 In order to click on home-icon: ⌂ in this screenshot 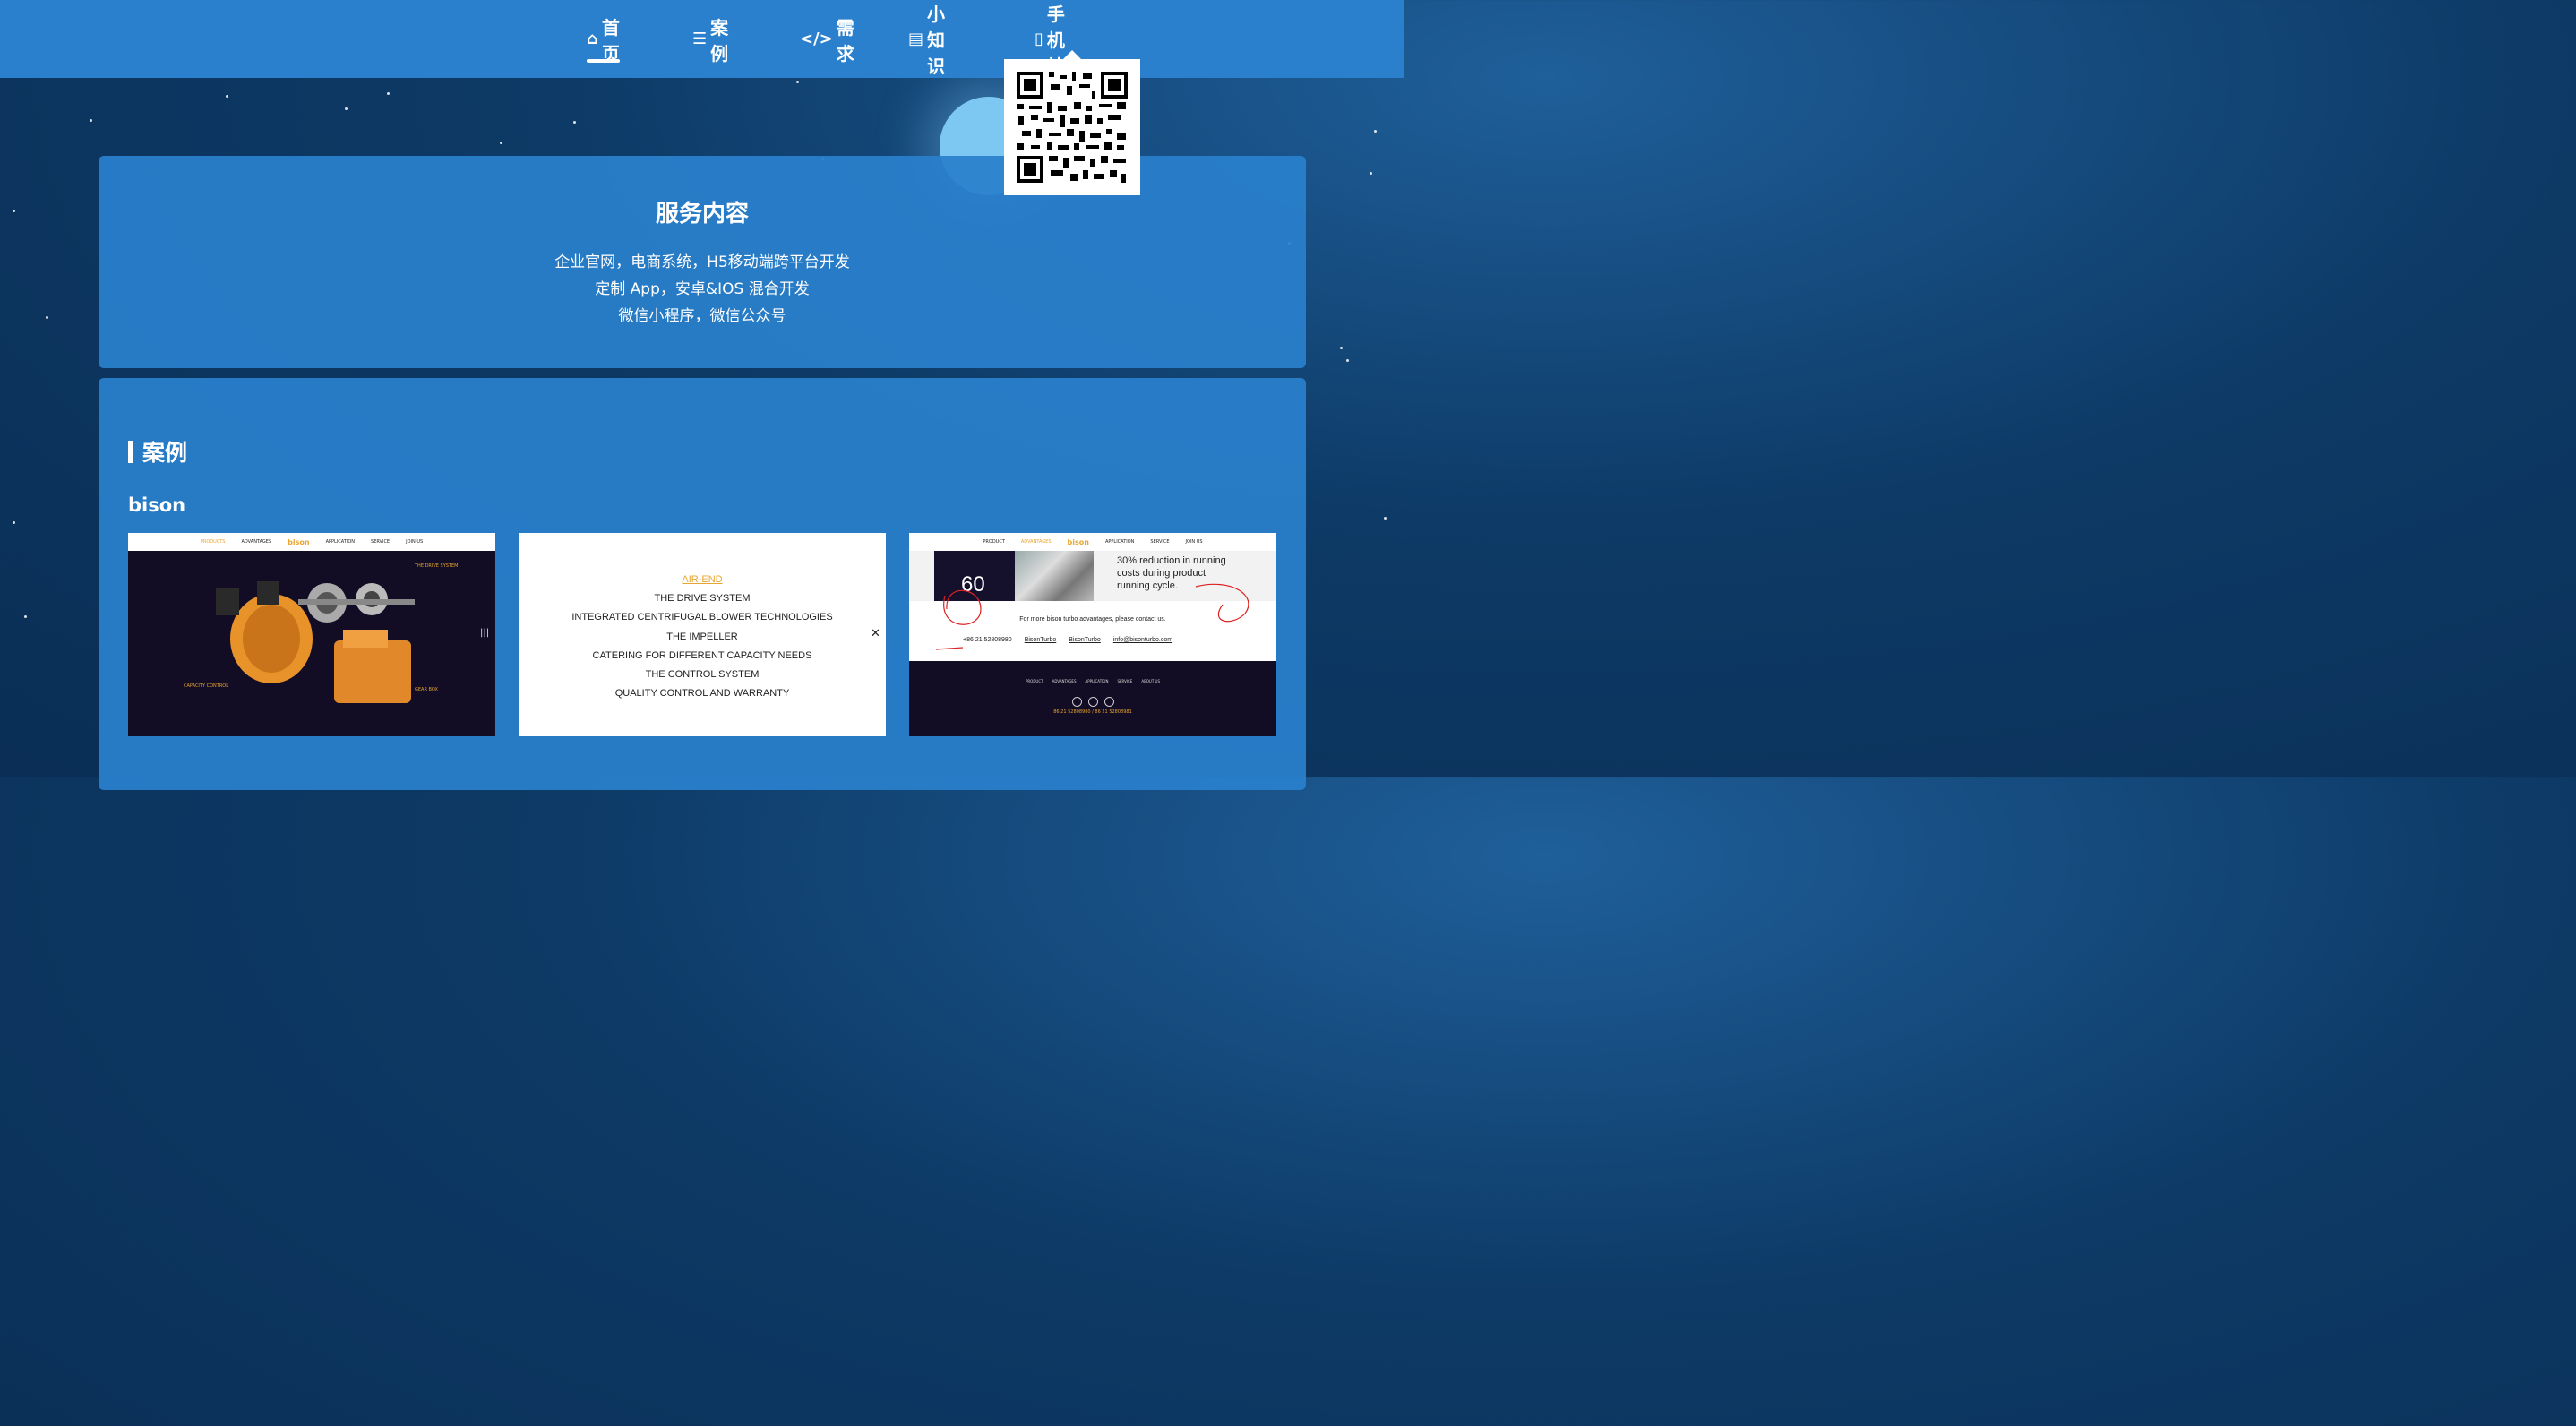, I will do `click(592, 39)`.